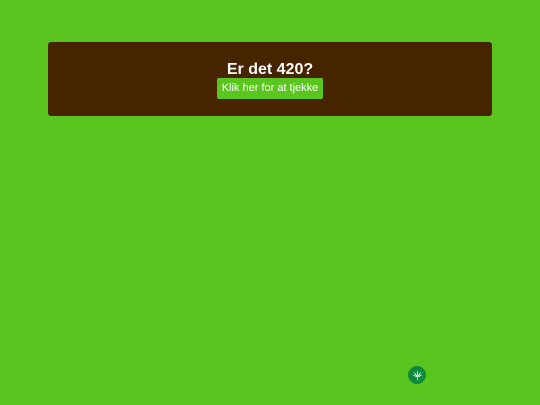  I want to click on check-button: Klik her for at tjekke, so click(270, 88).